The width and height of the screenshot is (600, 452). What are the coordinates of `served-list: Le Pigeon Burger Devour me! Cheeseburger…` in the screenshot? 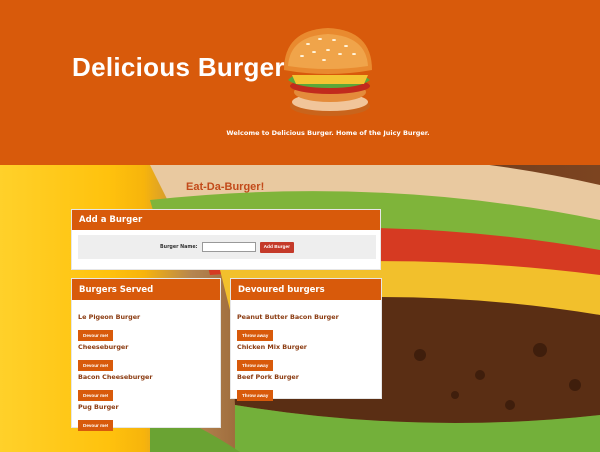 It's located at (148, 372).